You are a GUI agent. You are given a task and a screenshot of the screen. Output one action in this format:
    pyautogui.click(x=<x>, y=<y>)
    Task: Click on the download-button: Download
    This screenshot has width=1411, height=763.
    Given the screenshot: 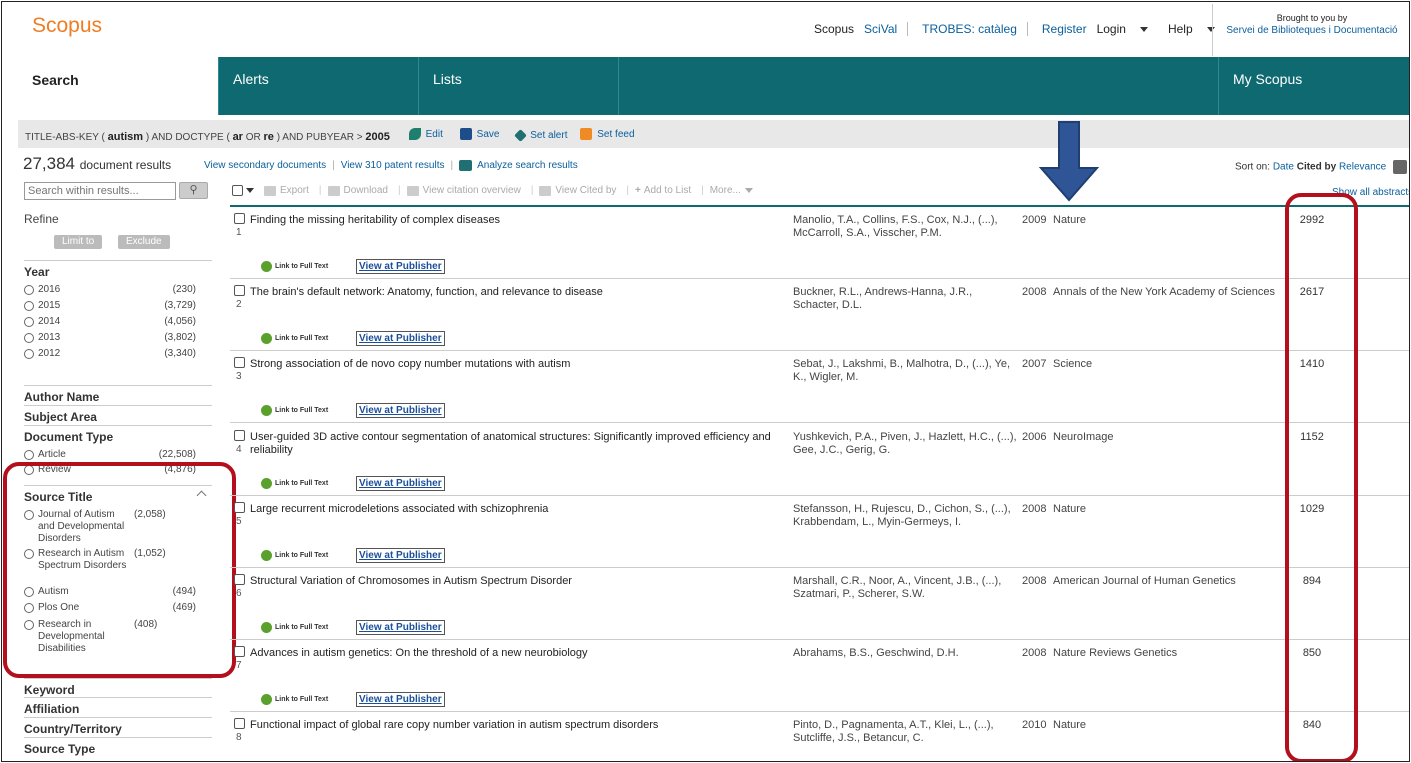 What is the action you would take?
    pyautogui.click(x=357, y=190)
    